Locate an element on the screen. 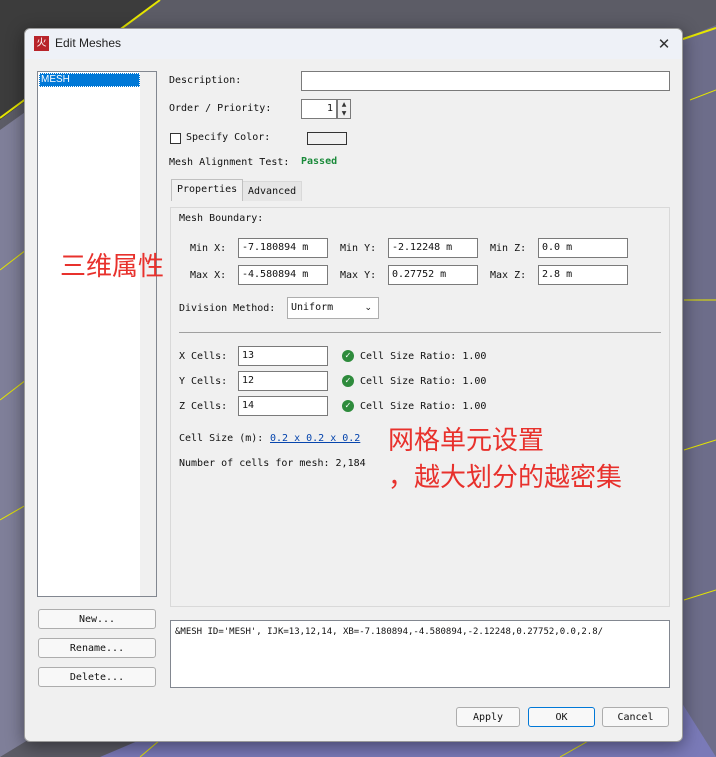 This screenshot has width=716, height=757. annotation-3d-properties: 三维属性 is located at coordinates (112, 267).